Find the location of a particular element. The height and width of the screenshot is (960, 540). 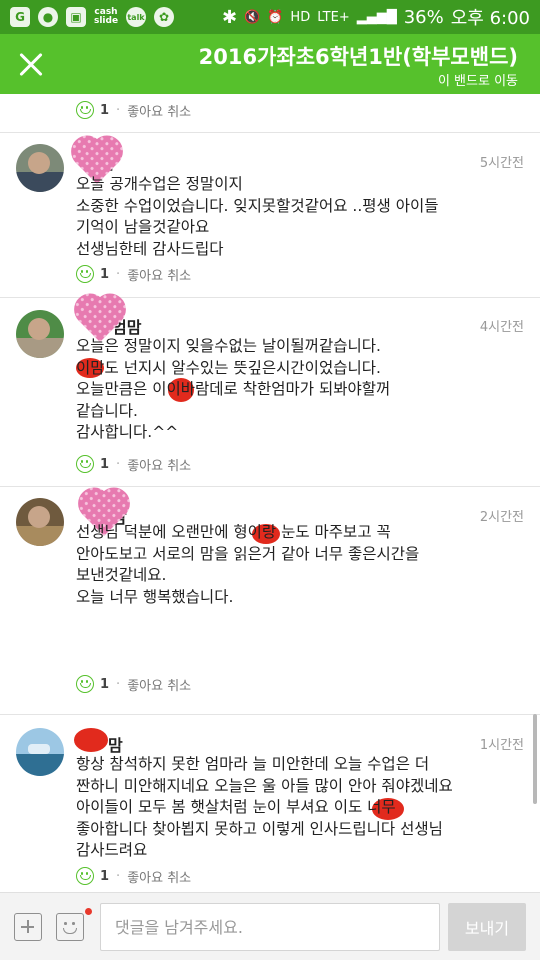

sticker-icon is located at coordinates (70, 927).